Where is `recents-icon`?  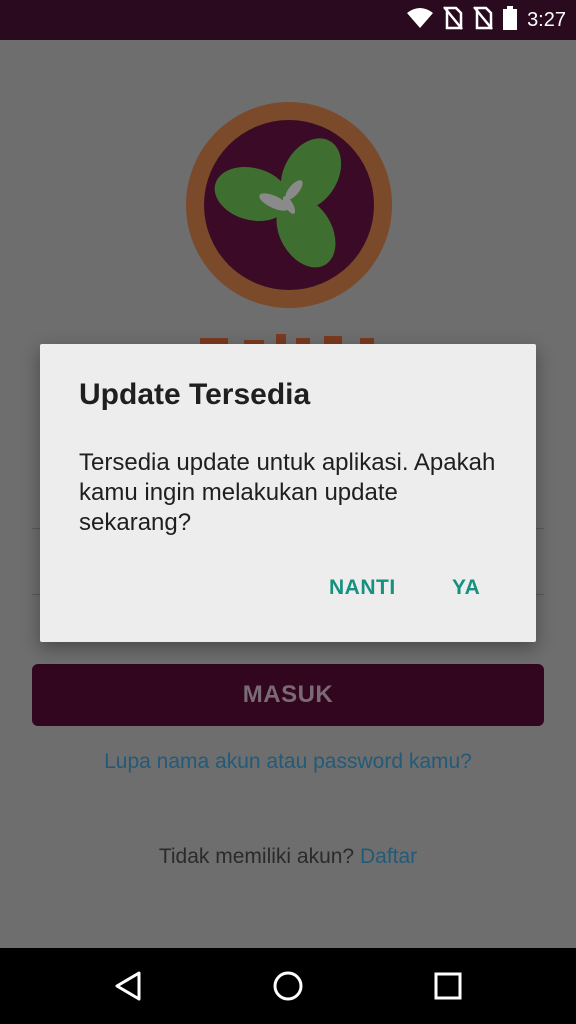 recents-icon is located at coordinates (448, 986).